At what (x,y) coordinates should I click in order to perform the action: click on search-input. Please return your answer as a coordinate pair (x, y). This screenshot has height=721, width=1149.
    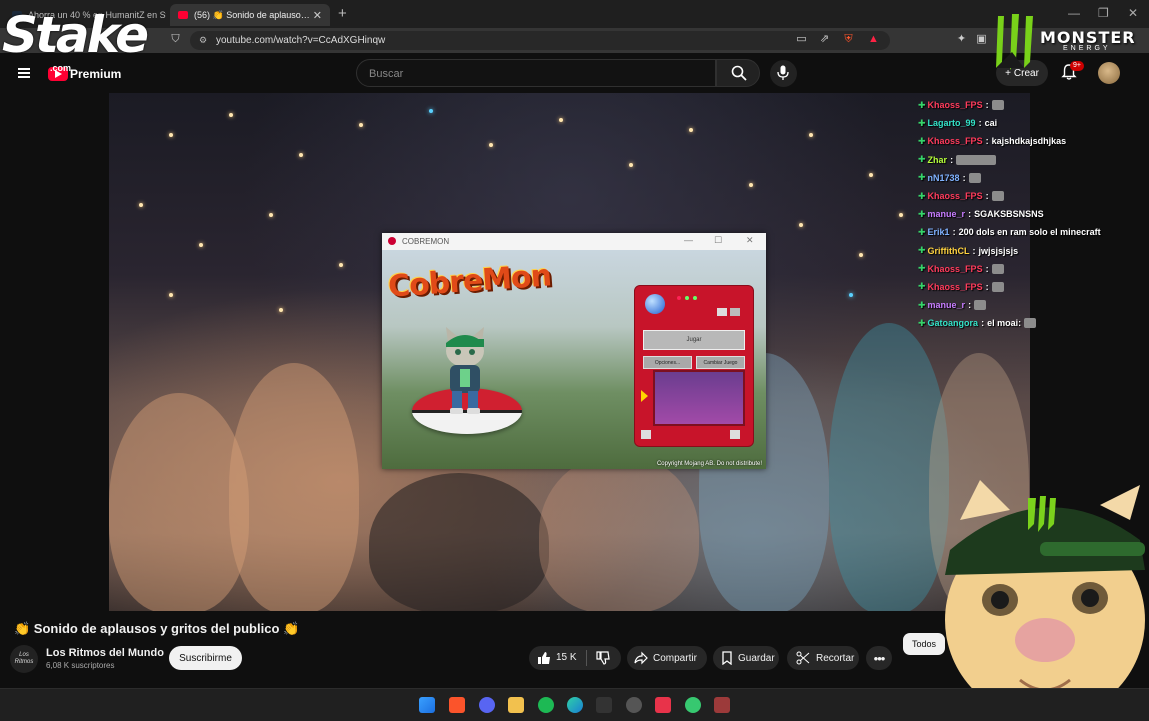
    Looking at the image, I should click on (534, 74).